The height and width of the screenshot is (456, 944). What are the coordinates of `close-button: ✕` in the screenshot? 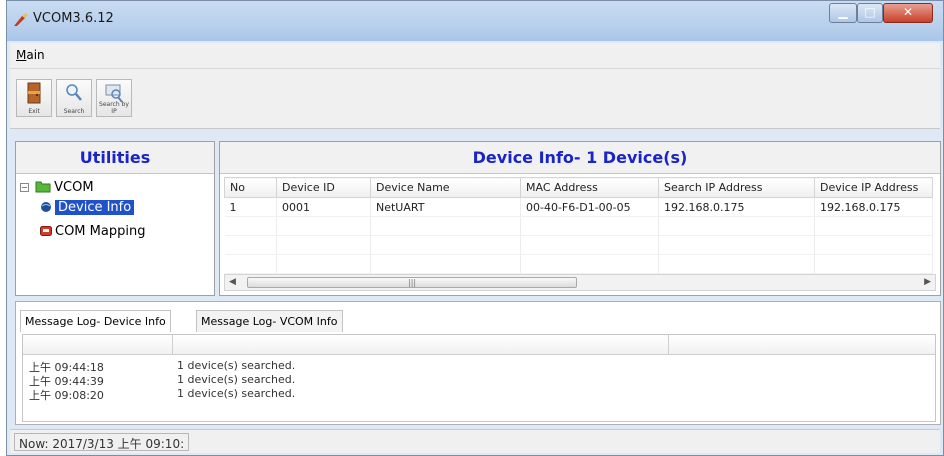 It's located at (908, 13).